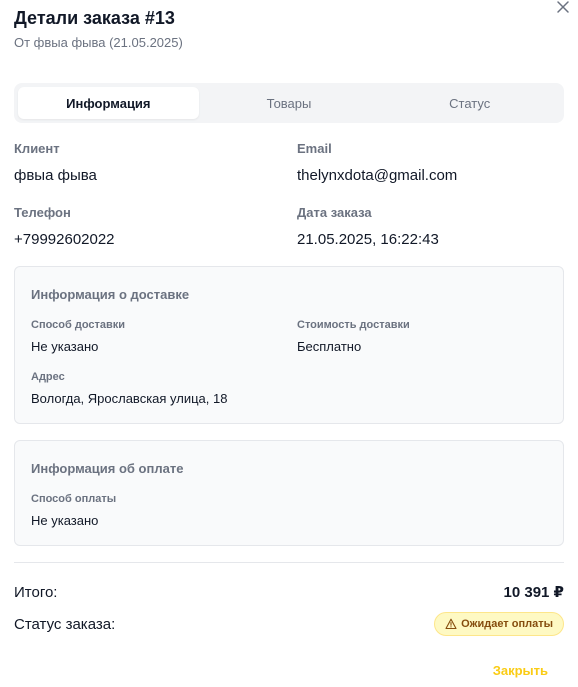 This screenshot has height=687, width=578. Describe the element at coordinates (42, 212) in the screenshot. I see `phone-label: Телефон` at that location.